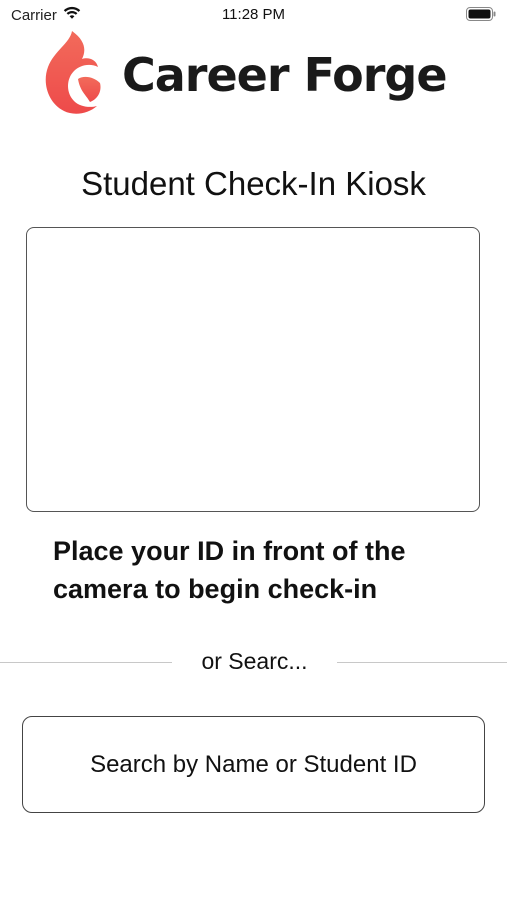 This screenshot has height=900, width=507. I want to click on search-button-label: Search by Name or Student ID, so click(253, 764).